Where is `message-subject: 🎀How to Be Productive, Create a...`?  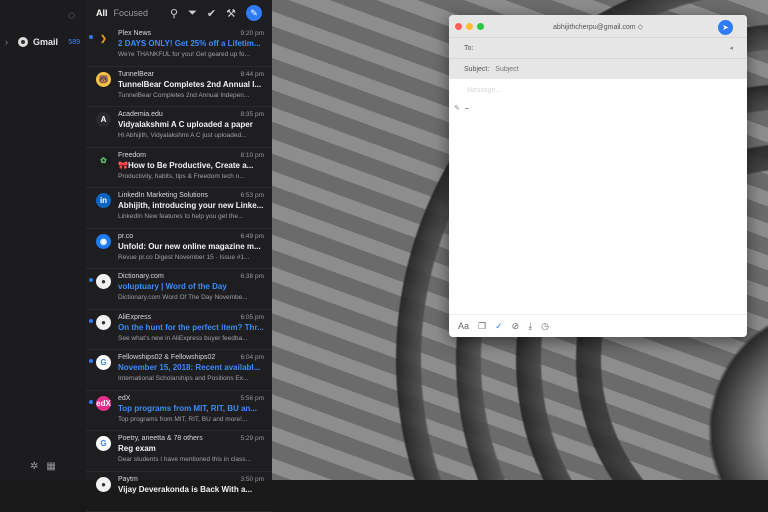 message-subject: 🎀How to Be Productive, Create a... is located at coordinates (191, 165).